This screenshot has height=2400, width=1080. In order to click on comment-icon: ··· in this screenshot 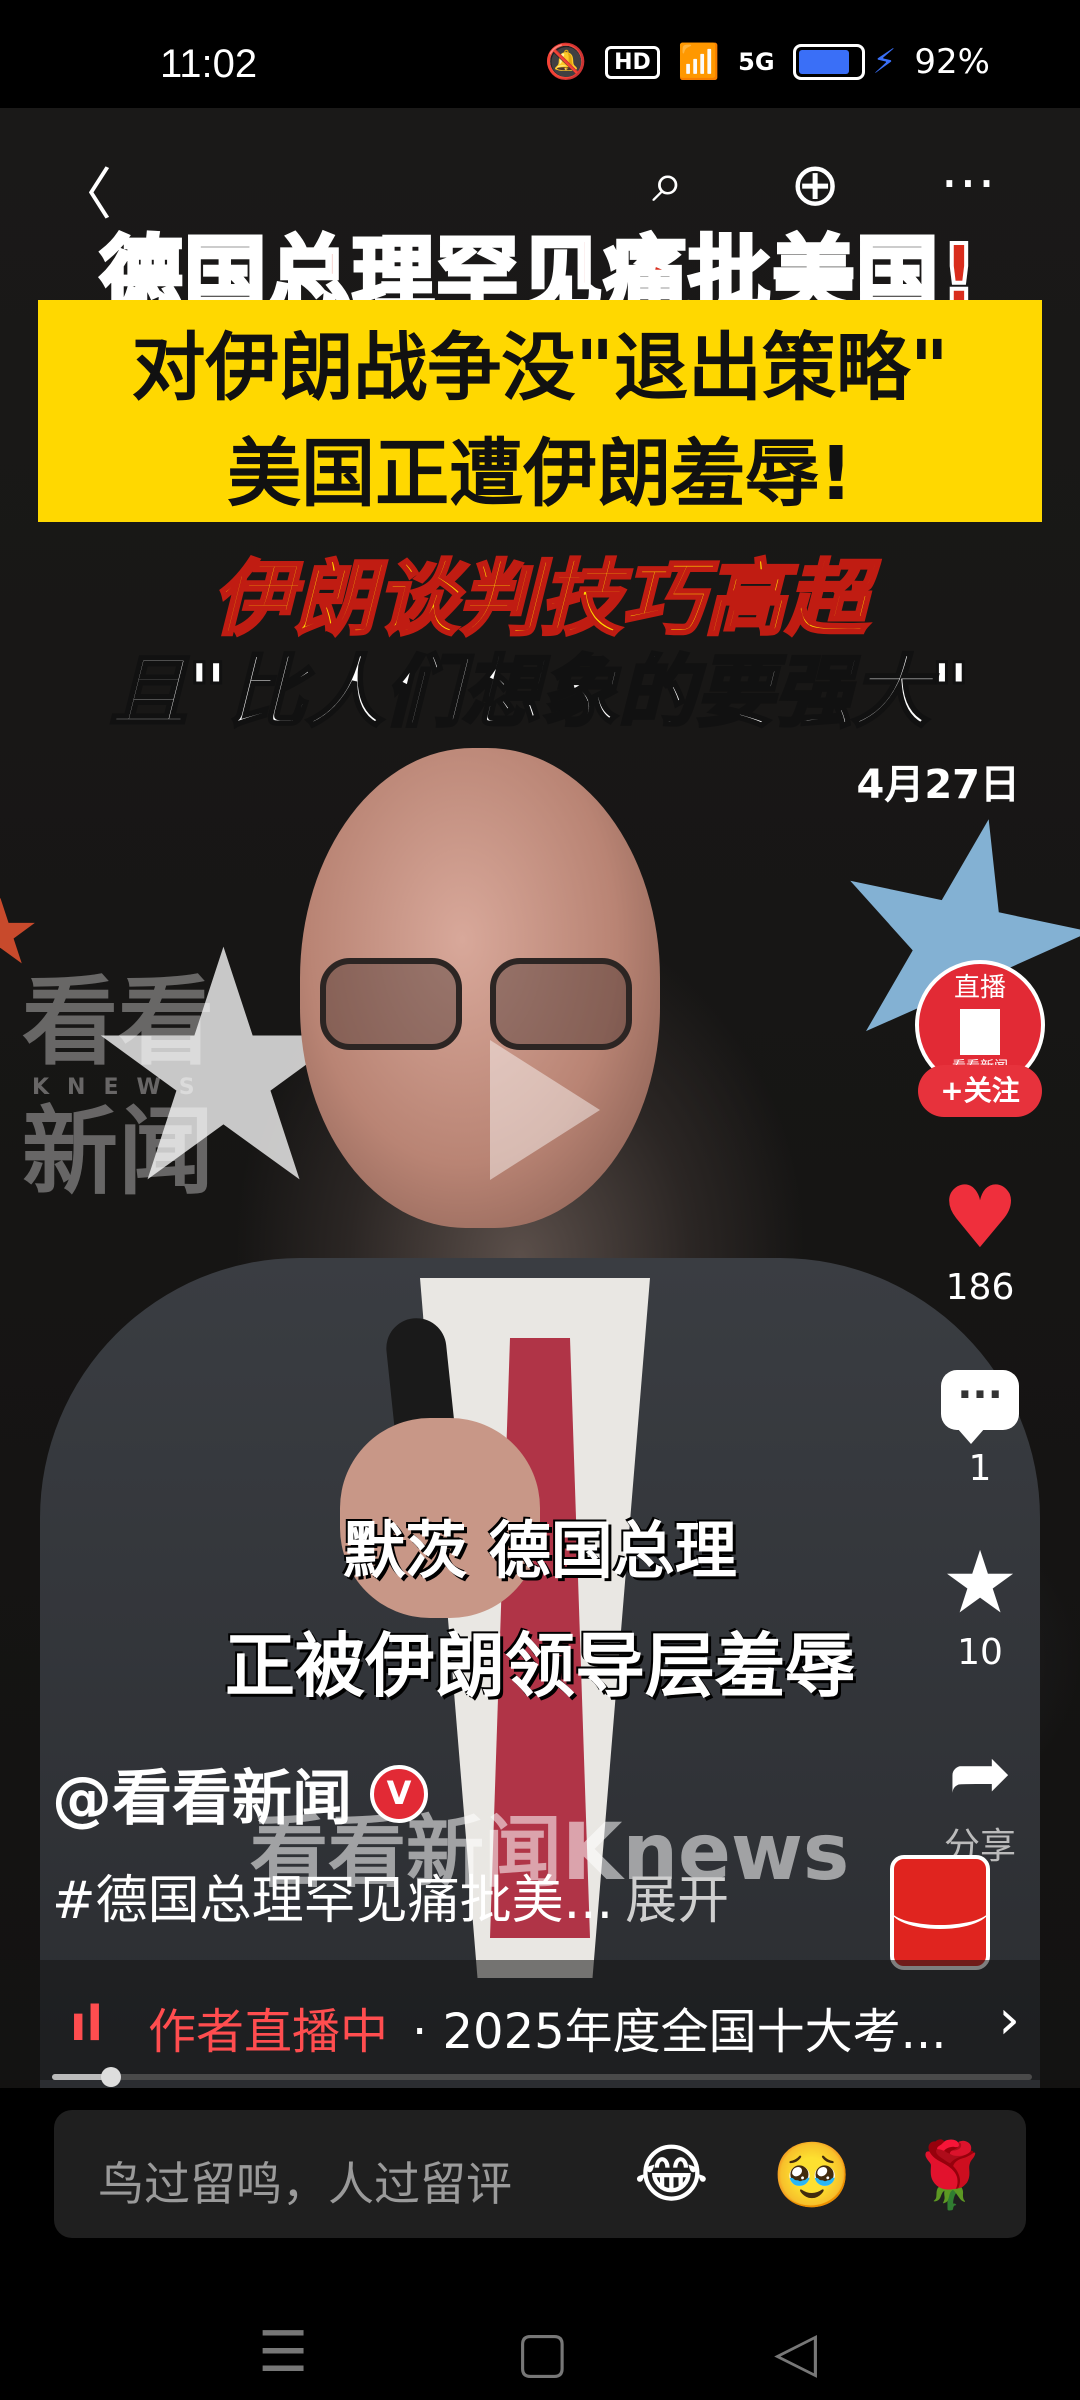, I will do `click(980, 1407)`.